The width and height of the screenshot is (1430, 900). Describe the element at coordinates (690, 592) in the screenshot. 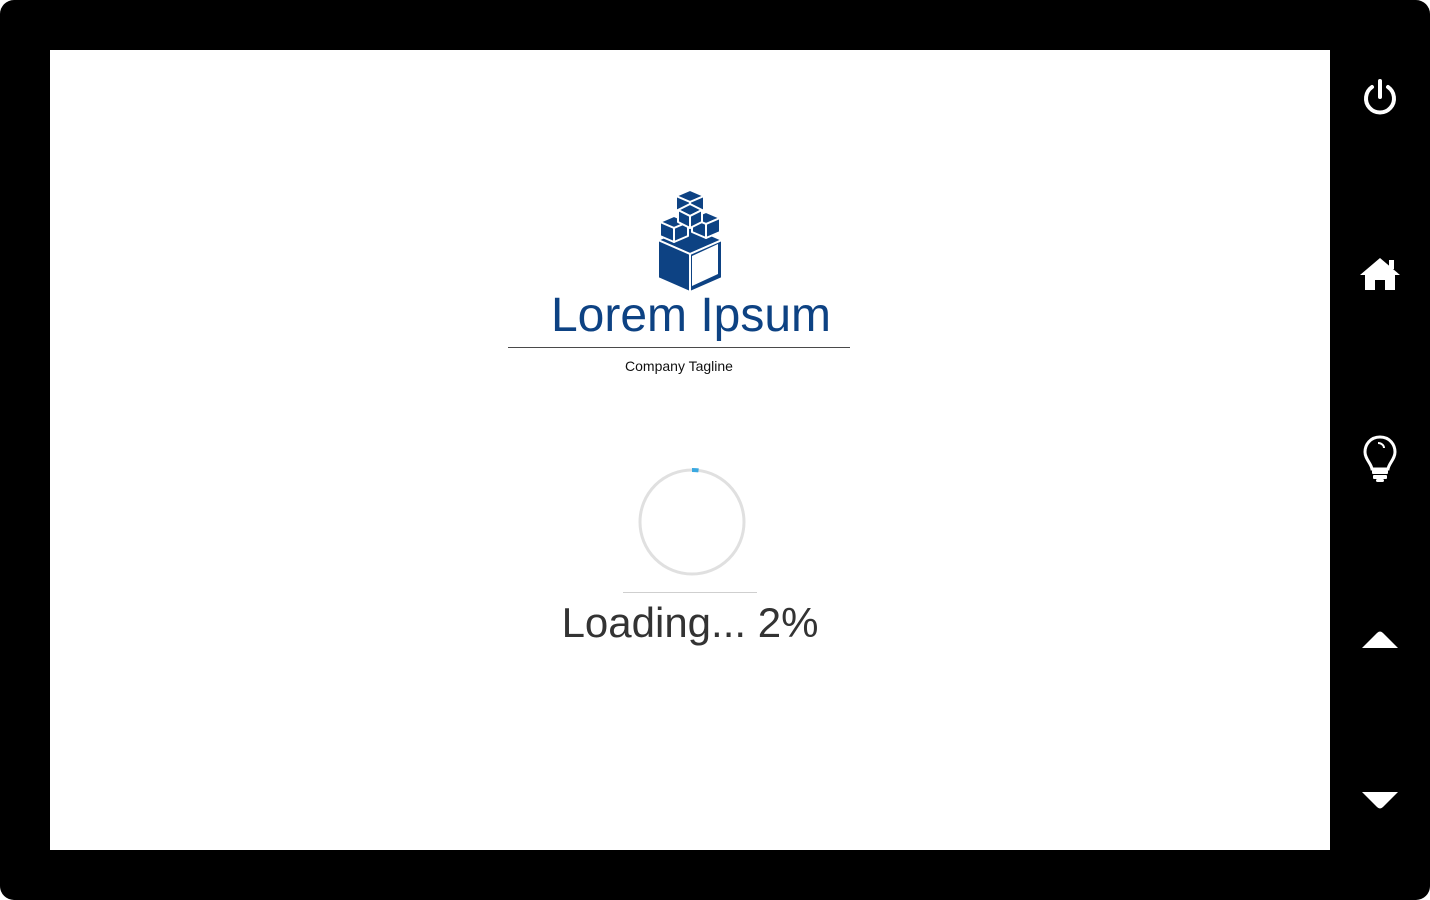

I see `loading-divider` at that location.